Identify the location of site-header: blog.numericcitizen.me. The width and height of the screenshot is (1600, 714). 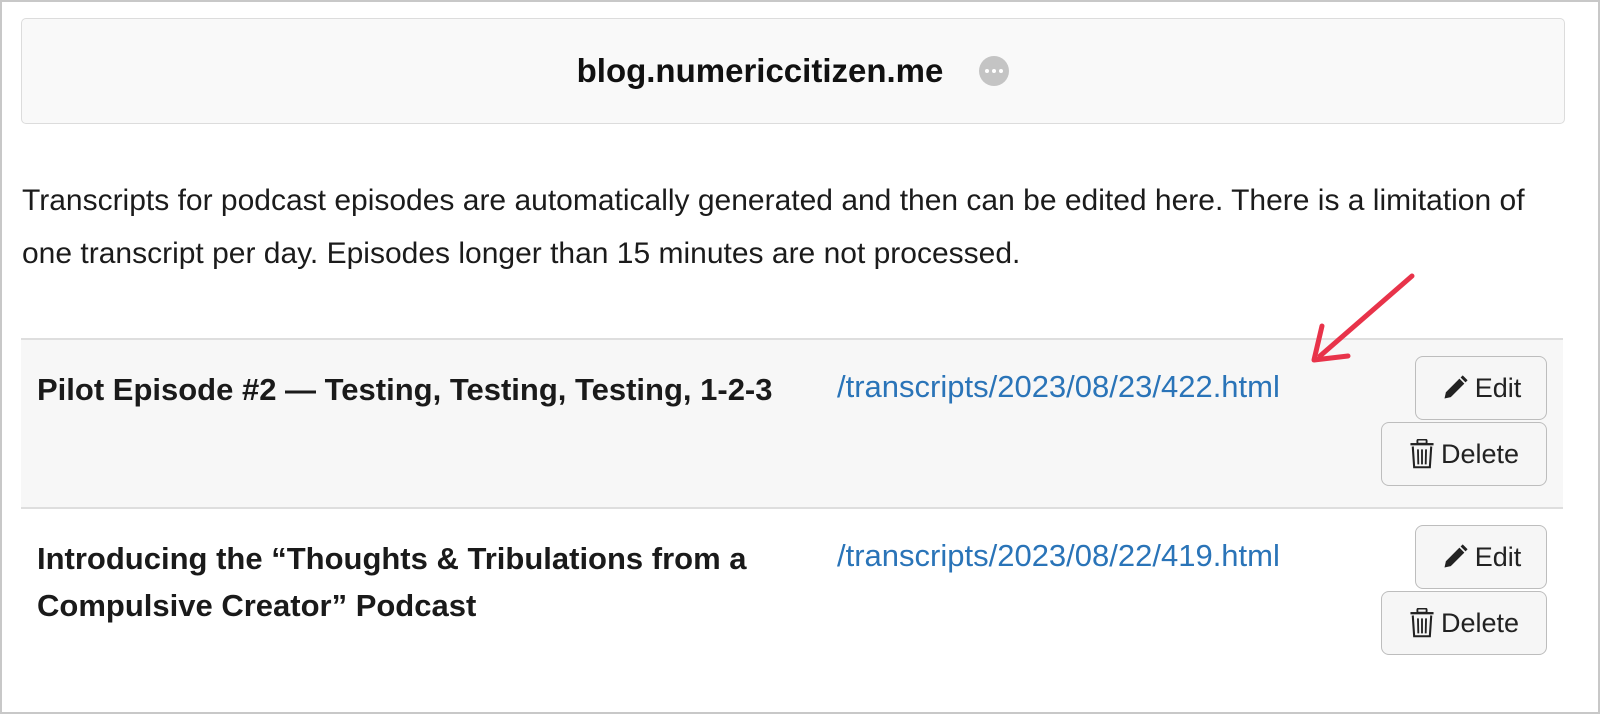
(793, 71).